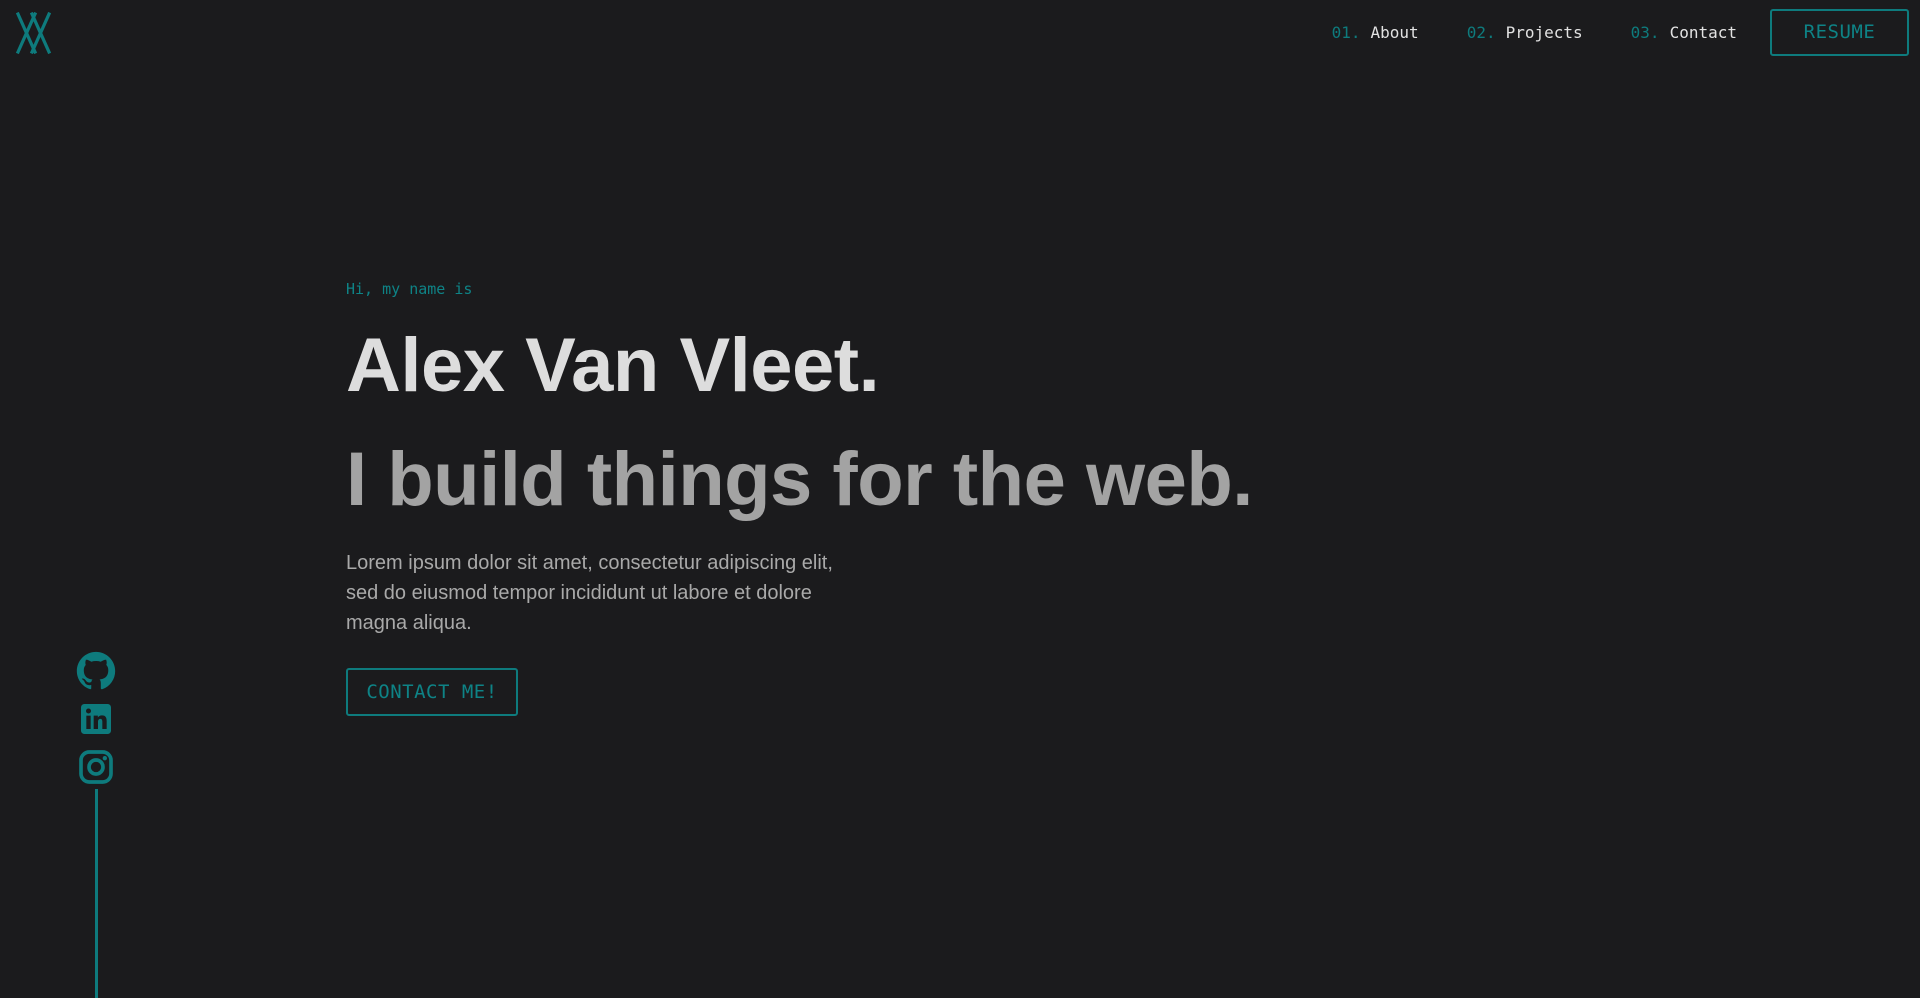  I want to click on nav-number: 03., so click(1645, 32).